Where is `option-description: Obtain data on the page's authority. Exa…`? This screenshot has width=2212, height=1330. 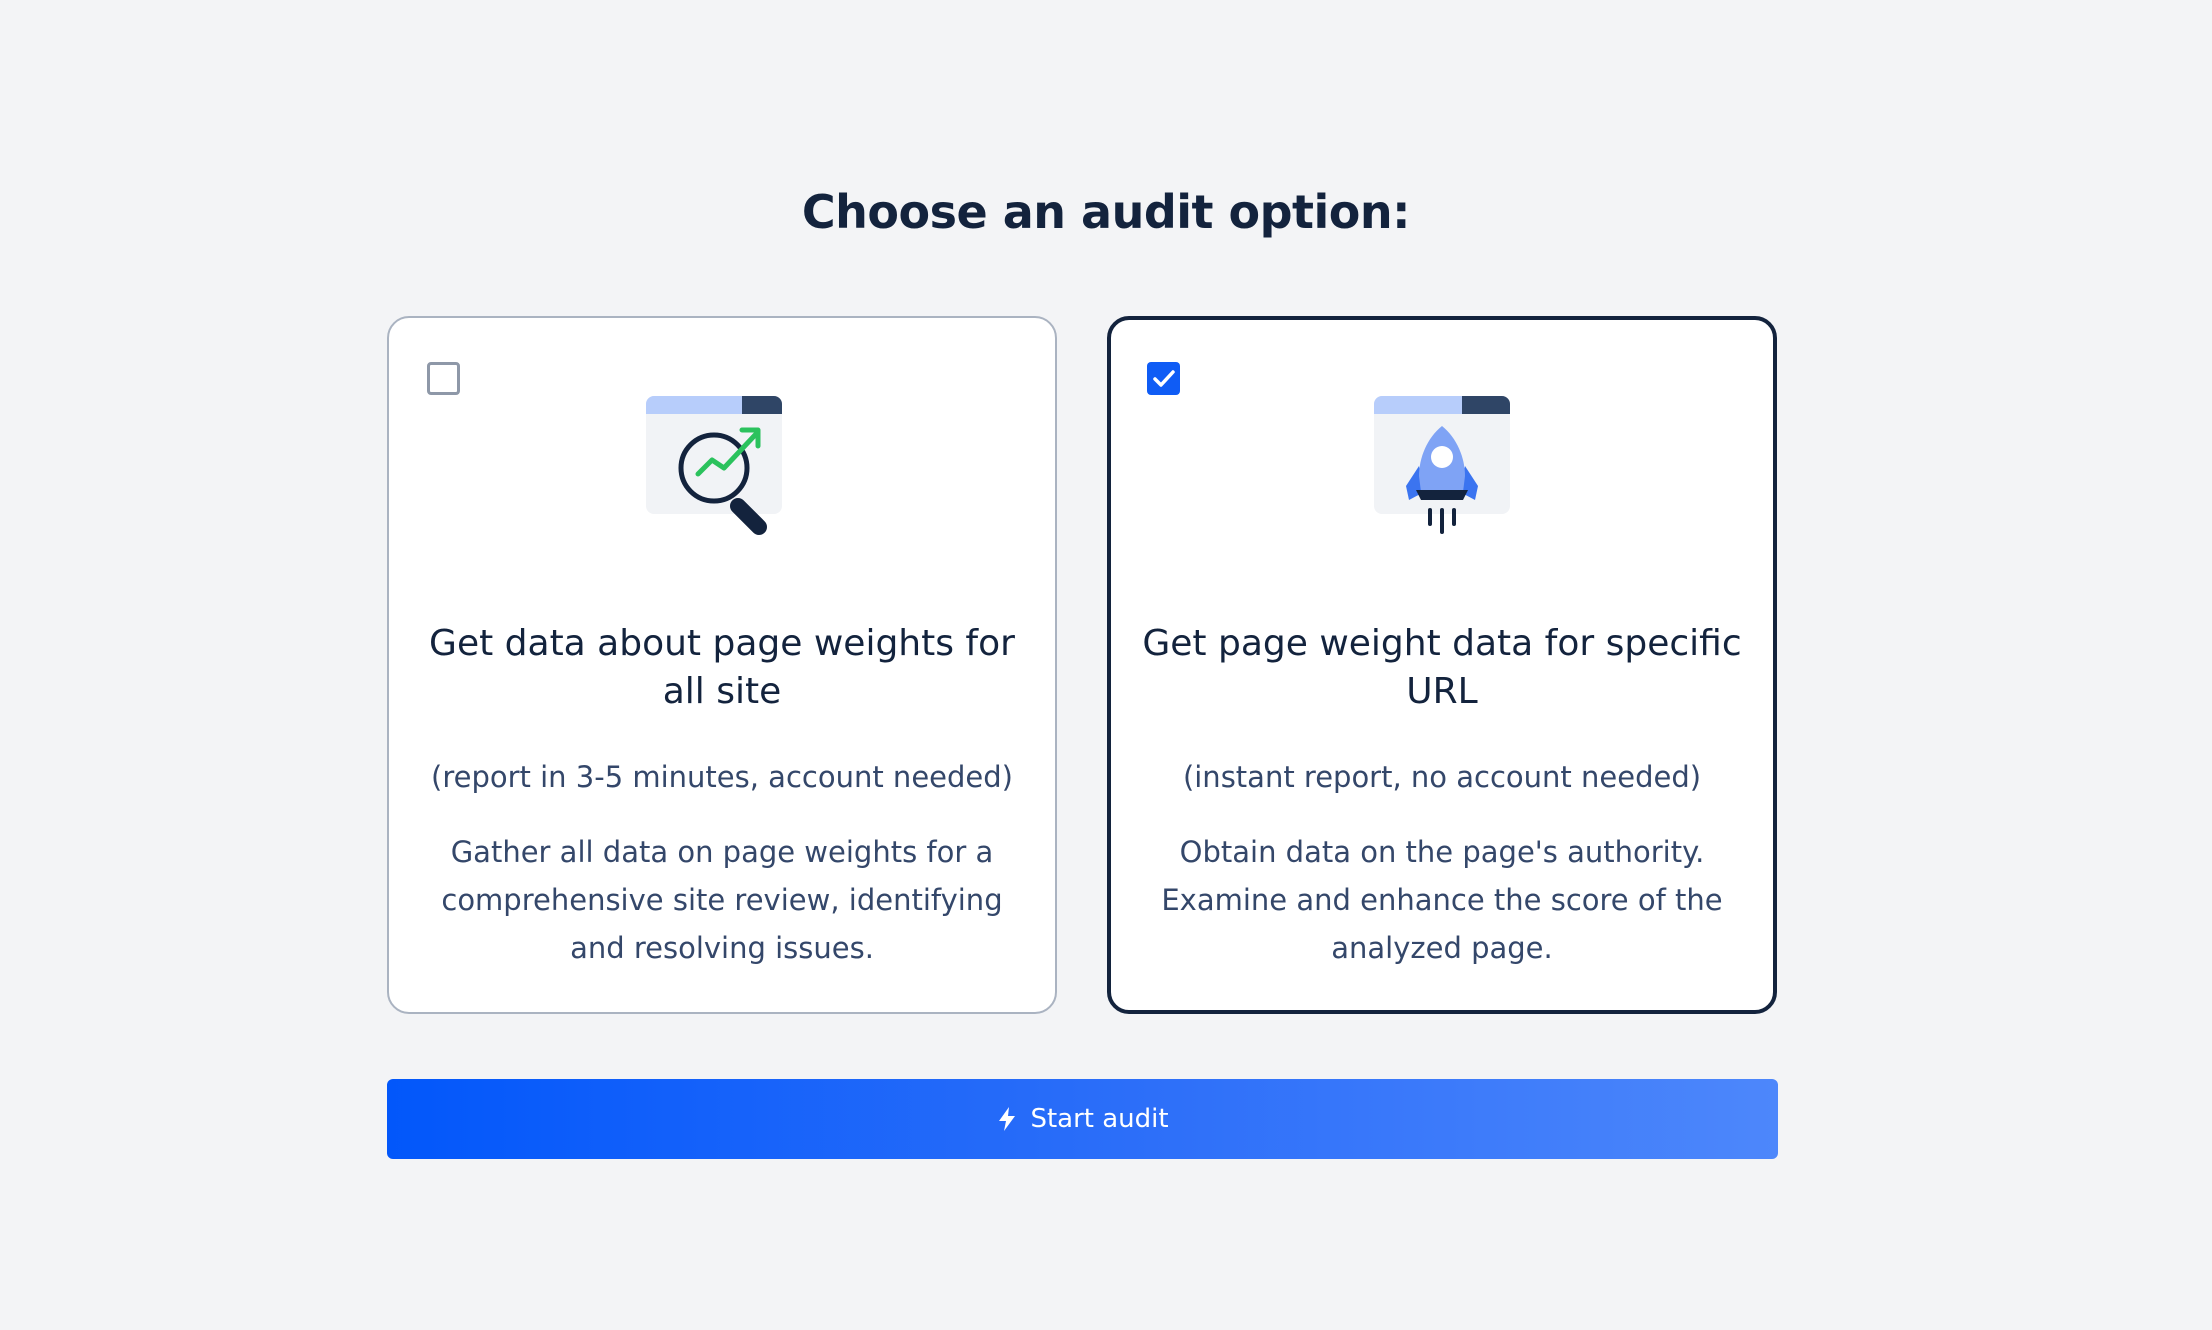 option-description: Obtain data on the page's authority. Exa… is located at coordinates (1442, 900).